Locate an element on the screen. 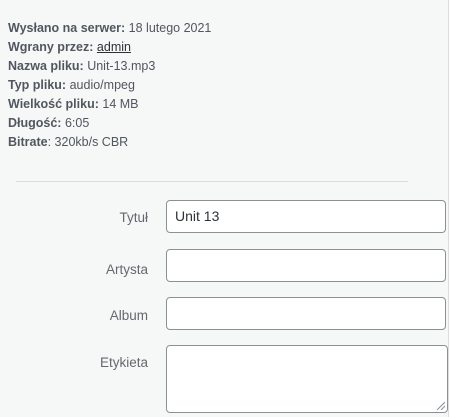 This screenshot has height=417, width=450. artist-input is located at coordinates (306, 265).